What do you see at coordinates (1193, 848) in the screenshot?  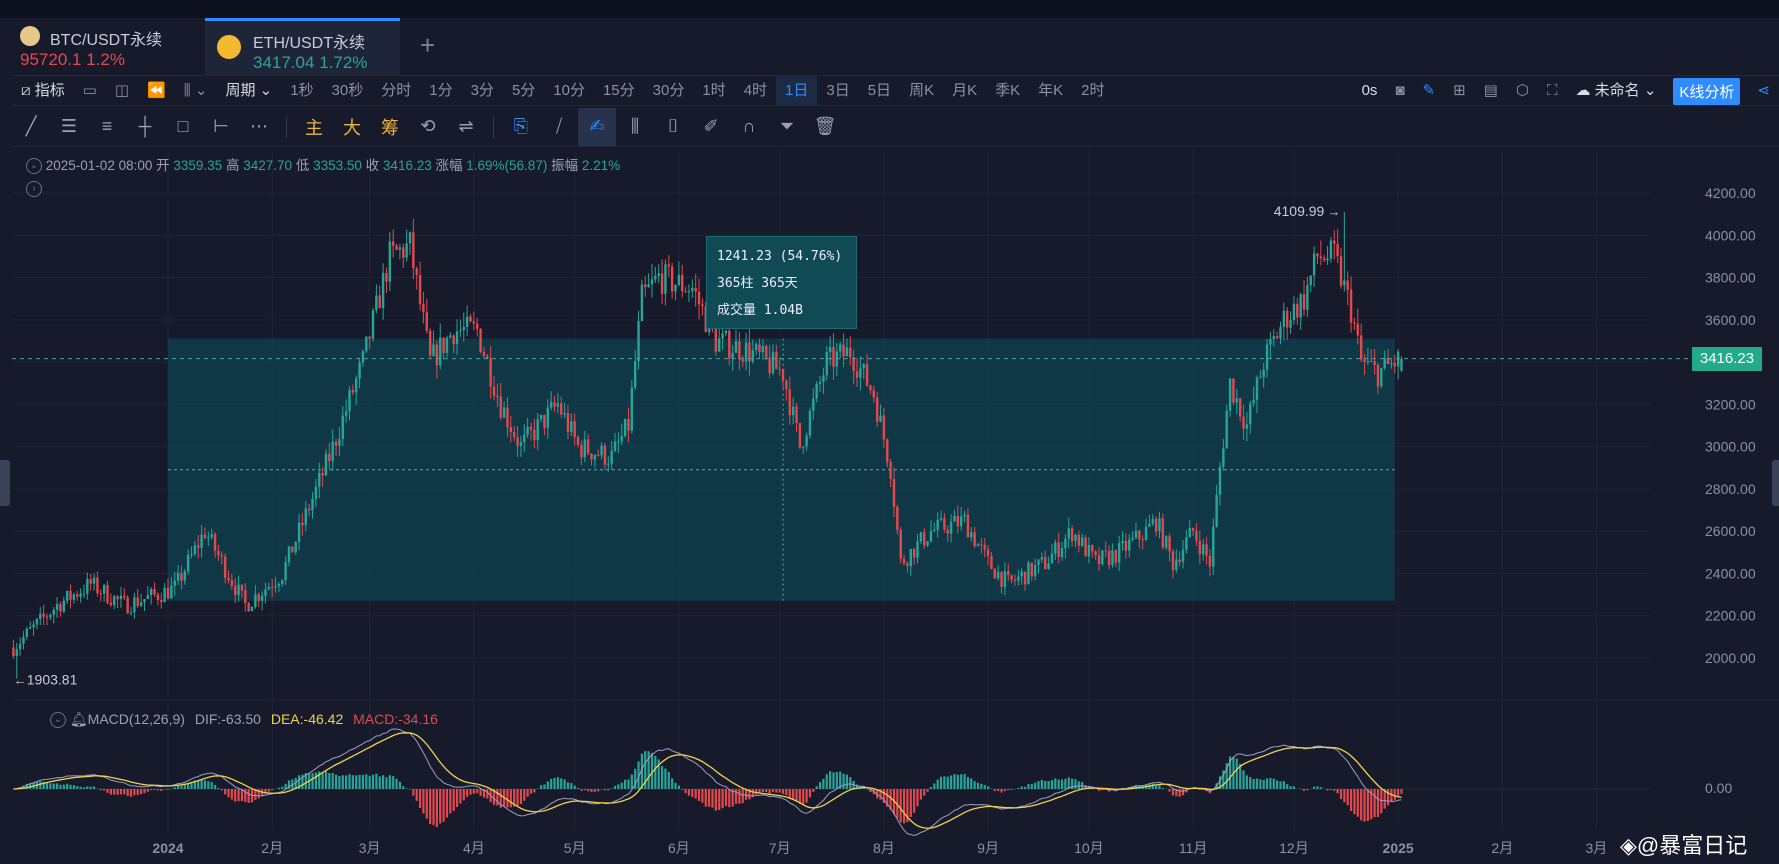 I see `x-tick-label: 11月` at bounding box center [1193, 848].